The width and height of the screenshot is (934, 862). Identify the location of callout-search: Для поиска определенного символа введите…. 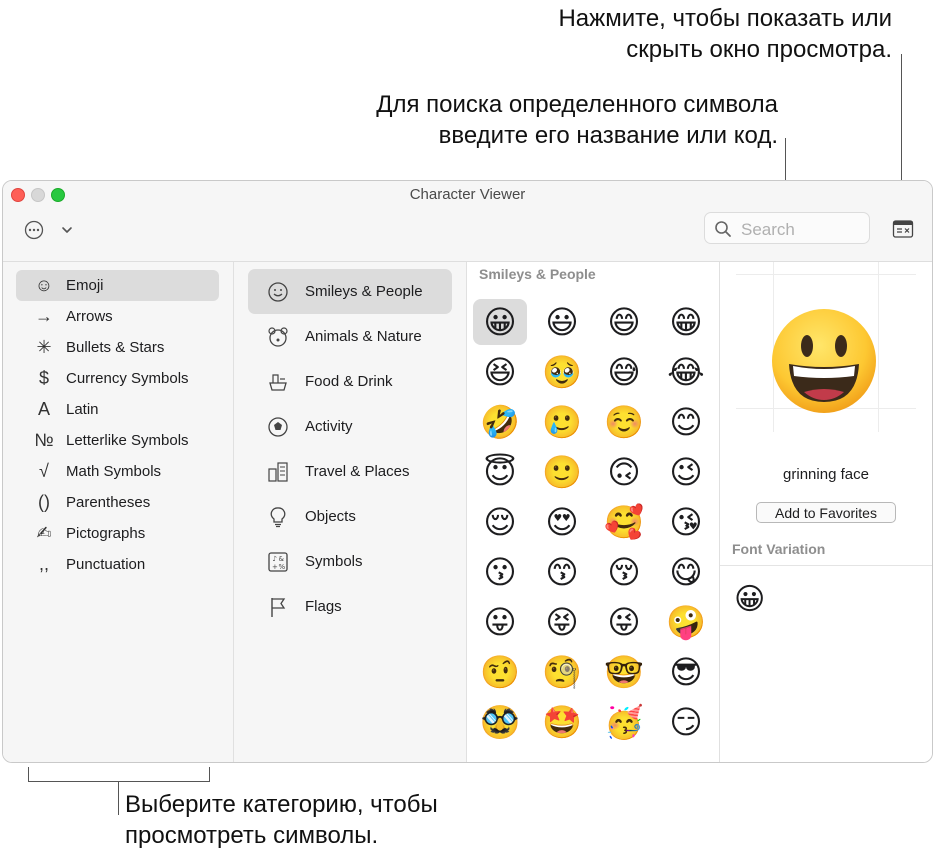
(577, 120).